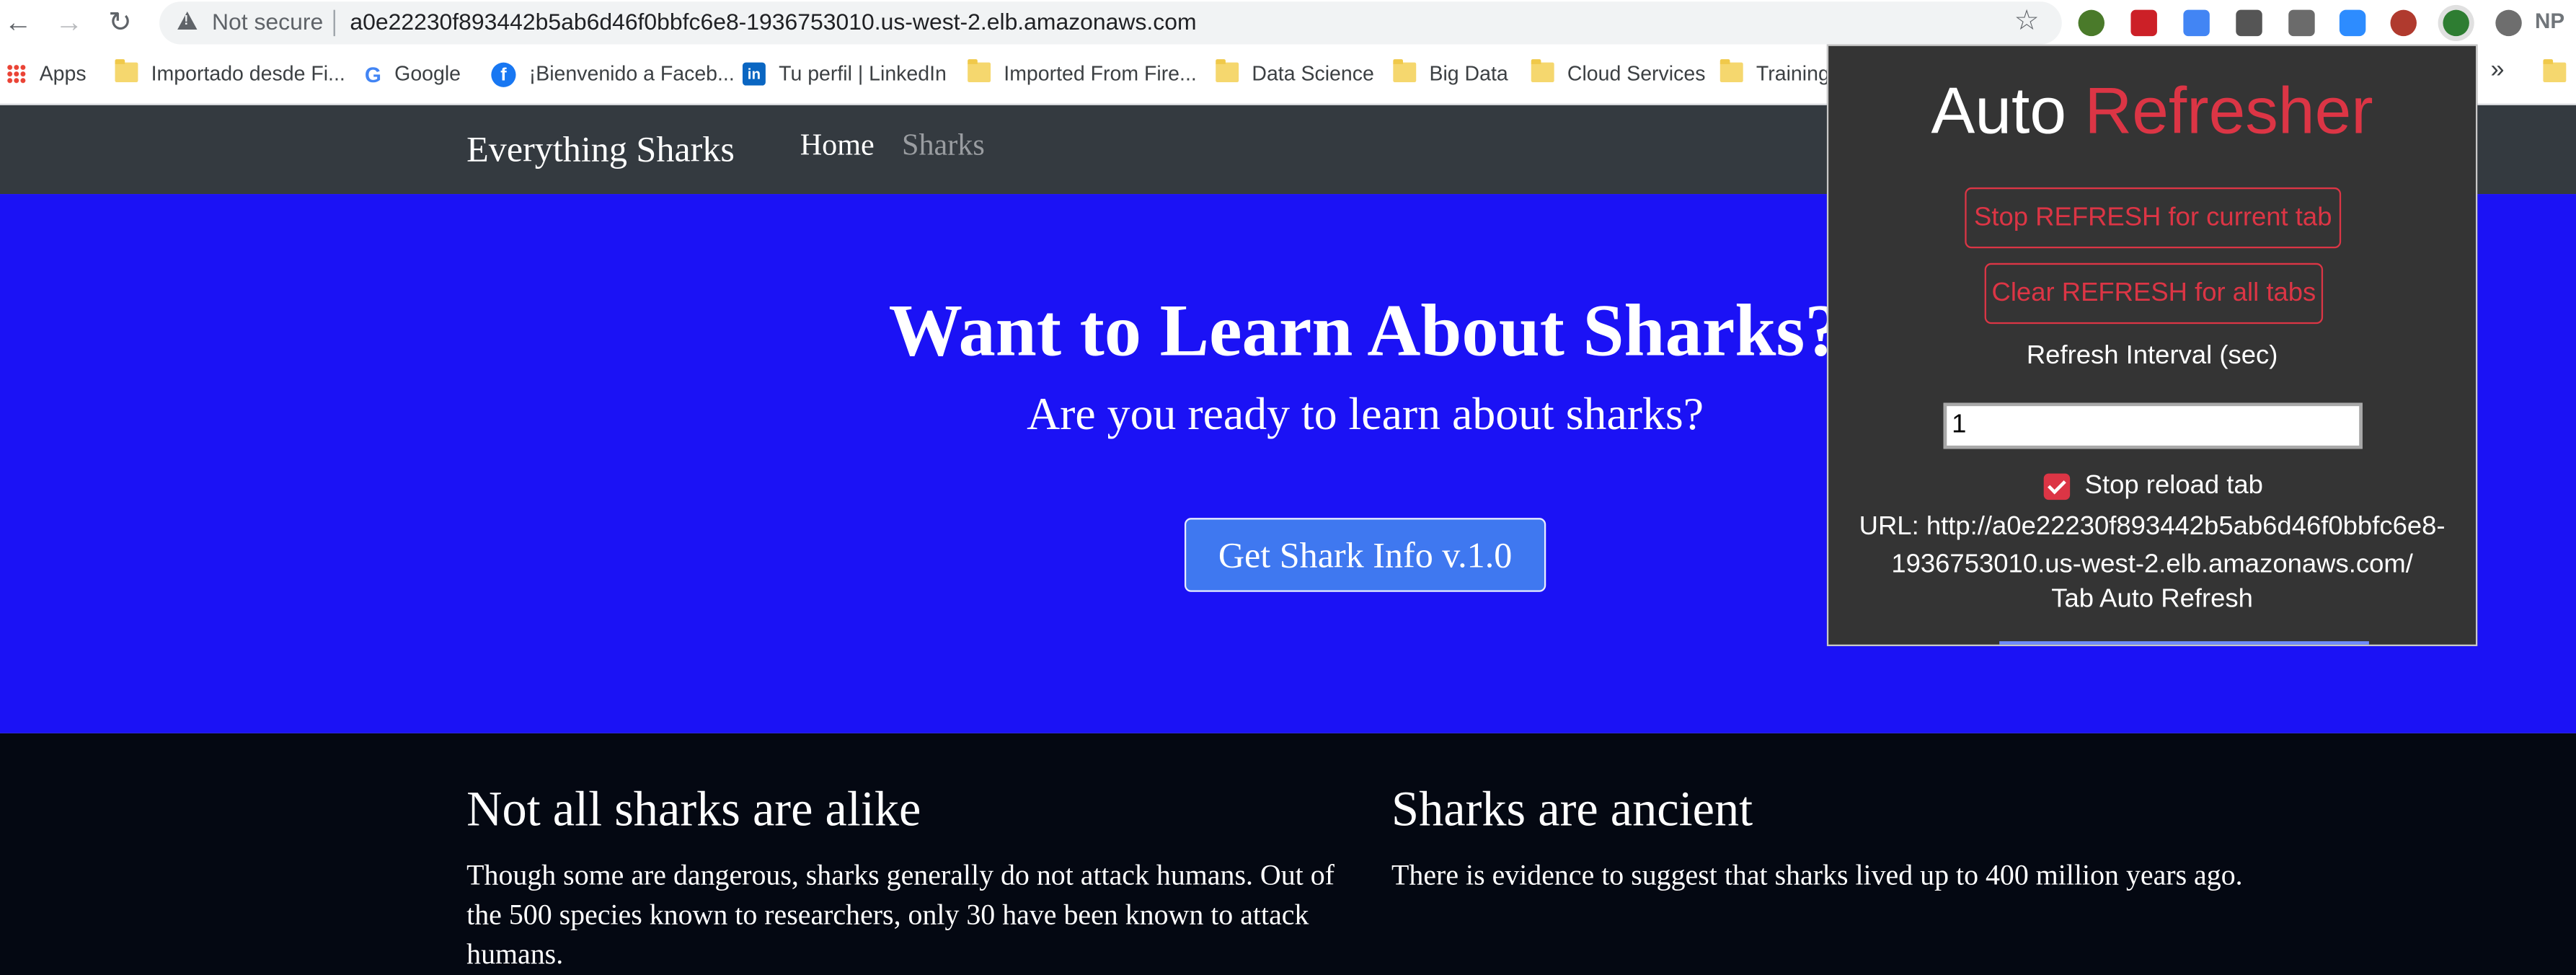  Describe the element at coordinates (2196, 23) in the screenshot. I see `translate-extension-icon` at that location.